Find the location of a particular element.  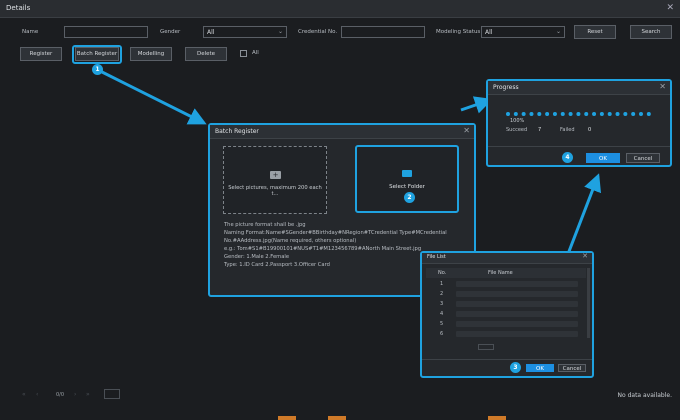

table-row: 1 is located at coordinates (506, 284).